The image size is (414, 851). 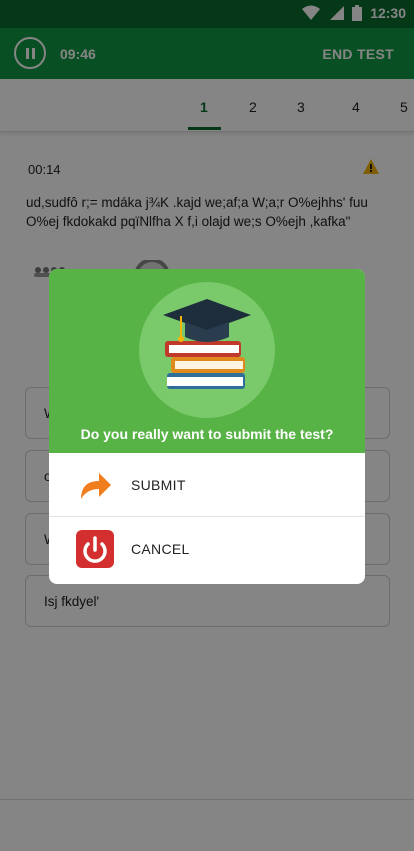 What do you see at coordinates (160, 549) in the screenshot?
I see `cancel-label: CANCEL` at bounding box center [160, 549].